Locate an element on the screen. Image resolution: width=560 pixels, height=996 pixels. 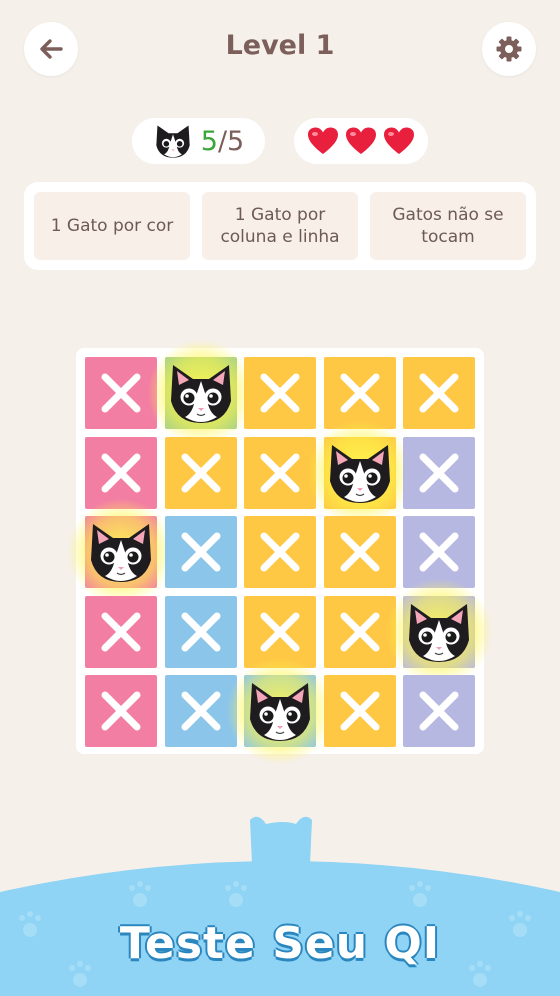
lives-display is located at coordinates (361, 141).